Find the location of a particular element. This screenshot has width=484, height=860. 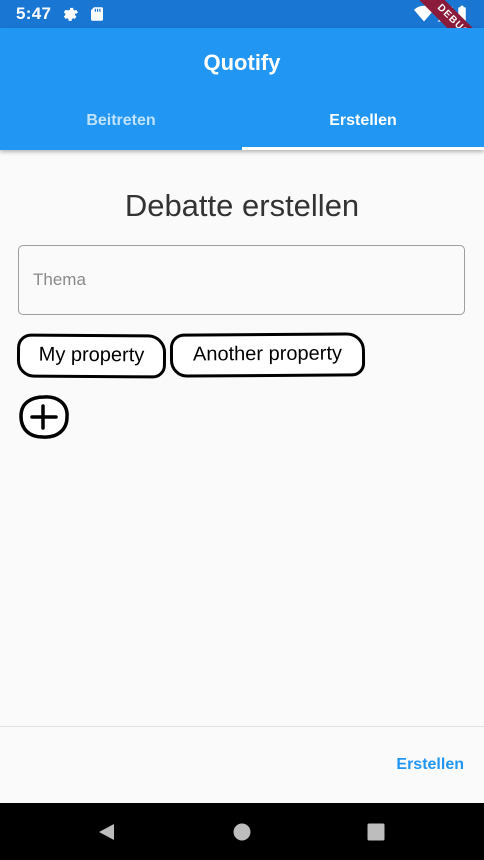

gear-icon is located at coordinates (70, 14).